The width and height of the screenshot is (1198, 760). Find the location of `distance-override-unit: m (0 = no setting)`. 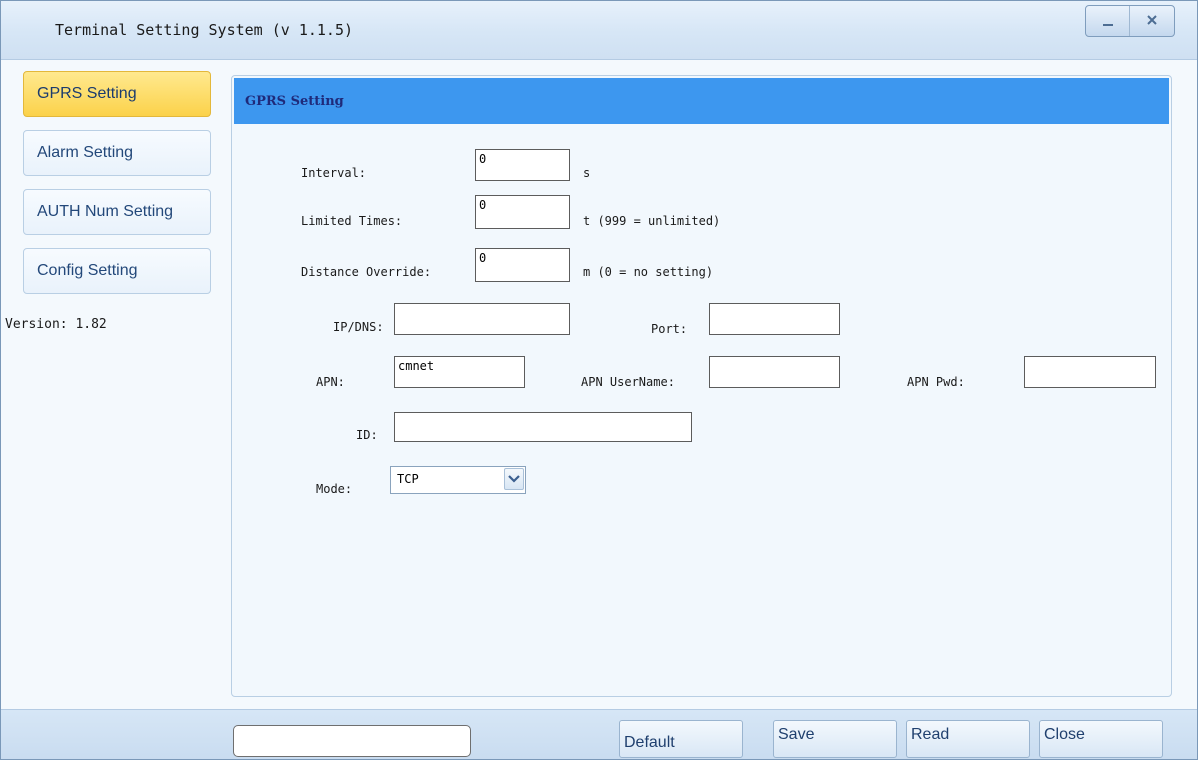

distance-override-unit: m (0 = no setting) is located at coordinates (648, 272).